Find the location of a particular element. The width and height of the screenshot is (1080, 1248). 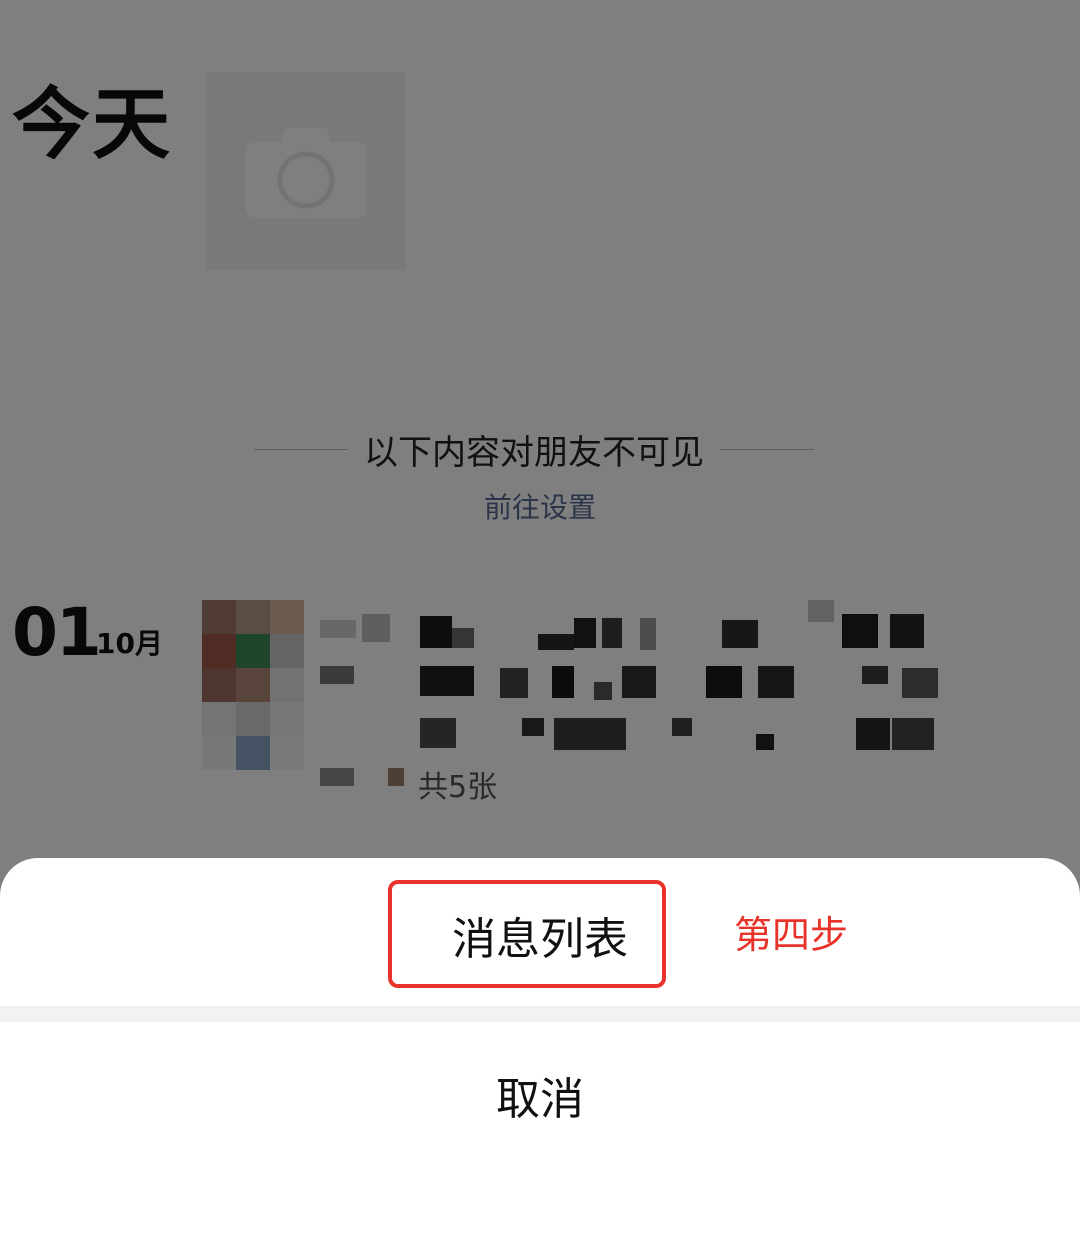

highlight-box is located at coordinates (527, 934).